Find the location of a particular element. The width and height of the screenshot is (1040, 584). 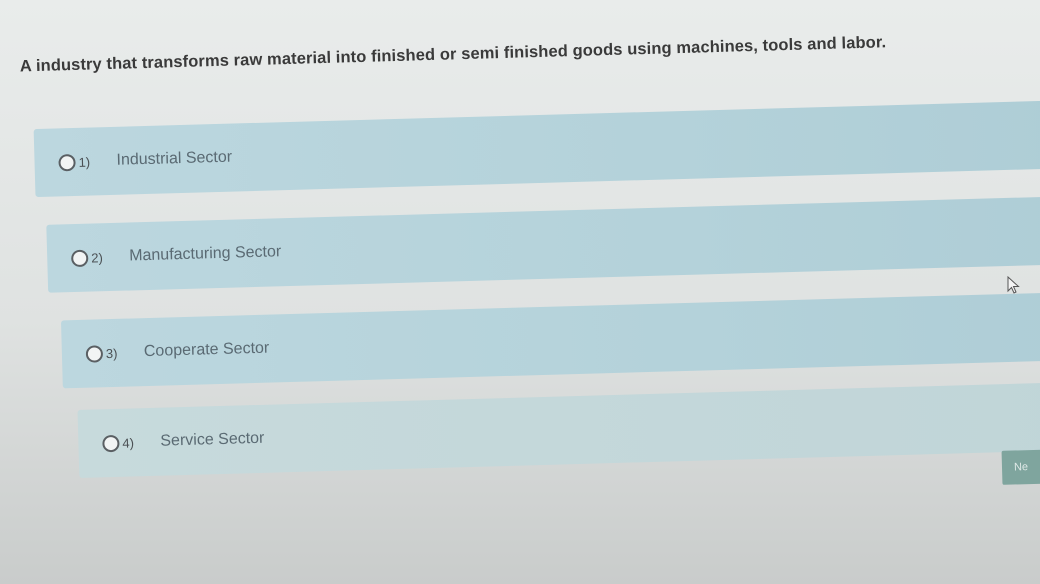

next-button: Ne is located at coordinates (1020, 467).